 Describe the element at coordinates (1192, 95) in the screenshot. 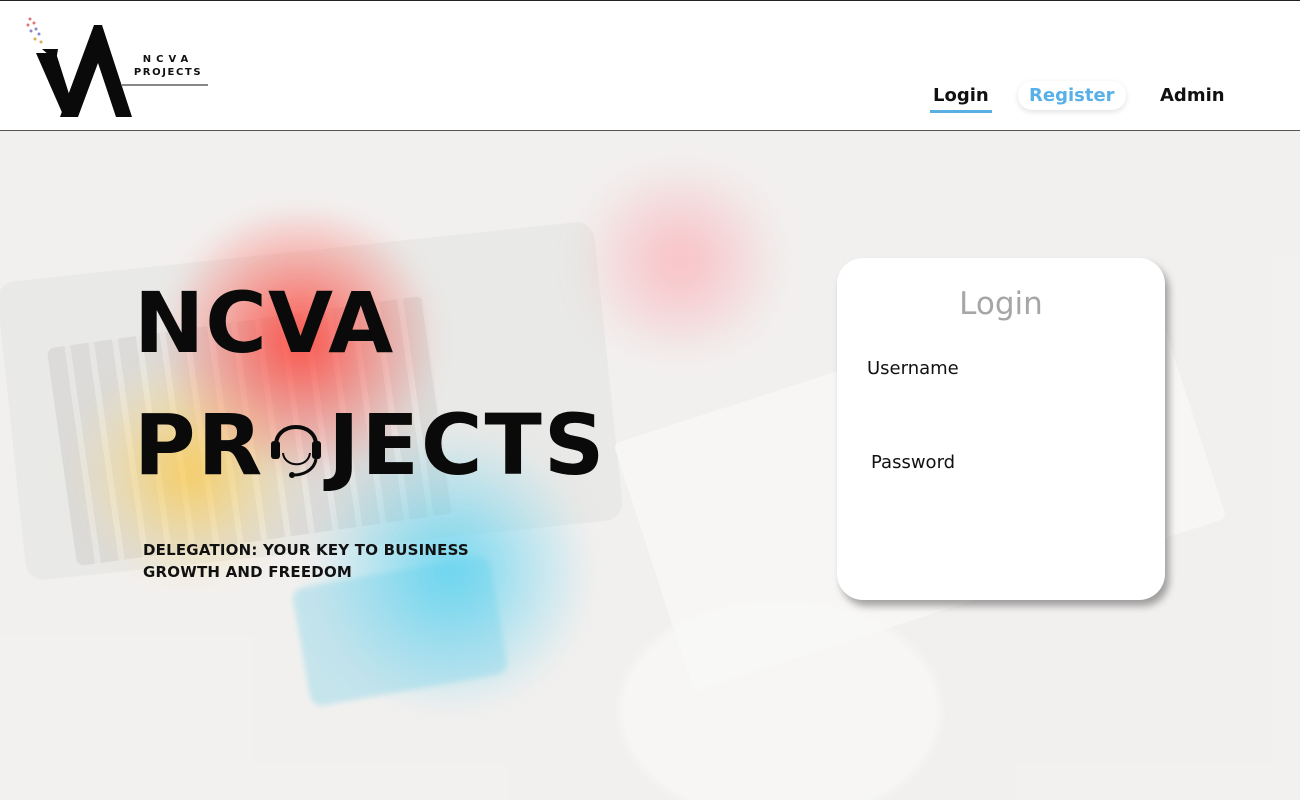

I see `nav-admin-link: Admin` at that location.